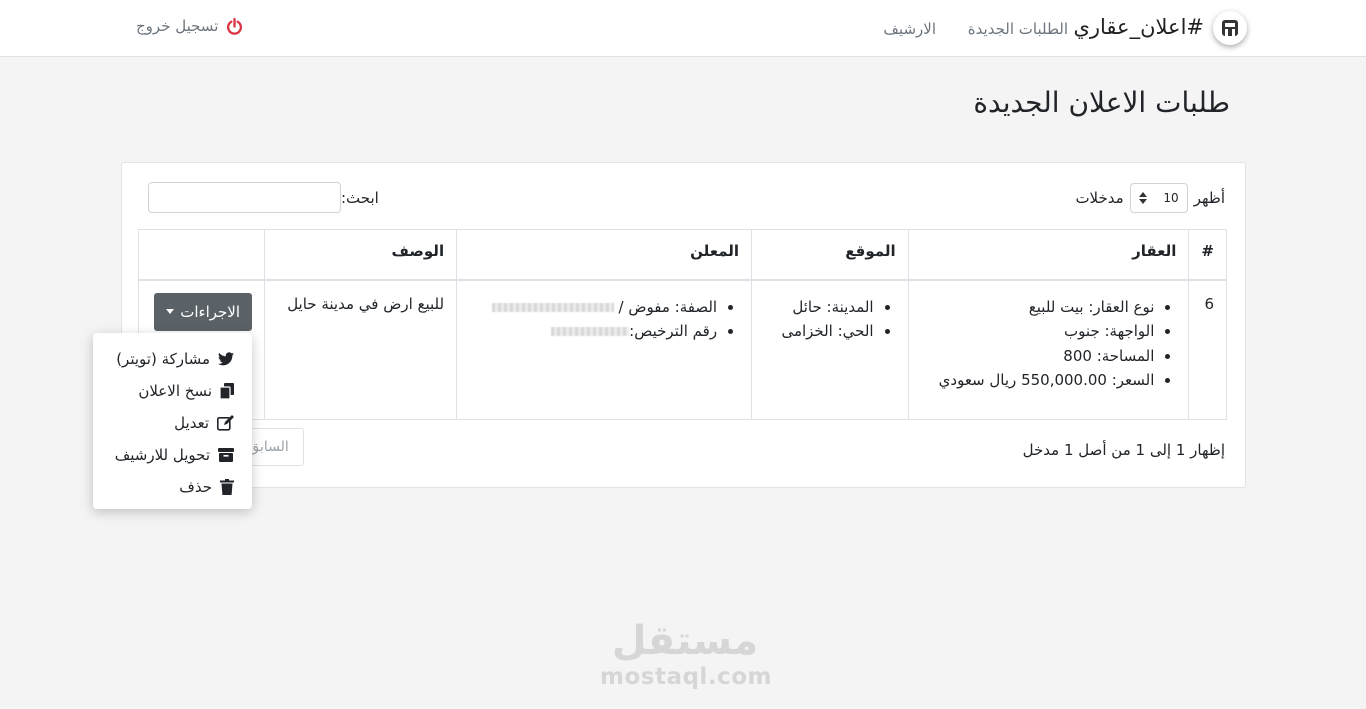 Image resolution: width=1366 pixels, height=709 pixels. I want to click on entries-label: مدخلات, so click(1099, 198).